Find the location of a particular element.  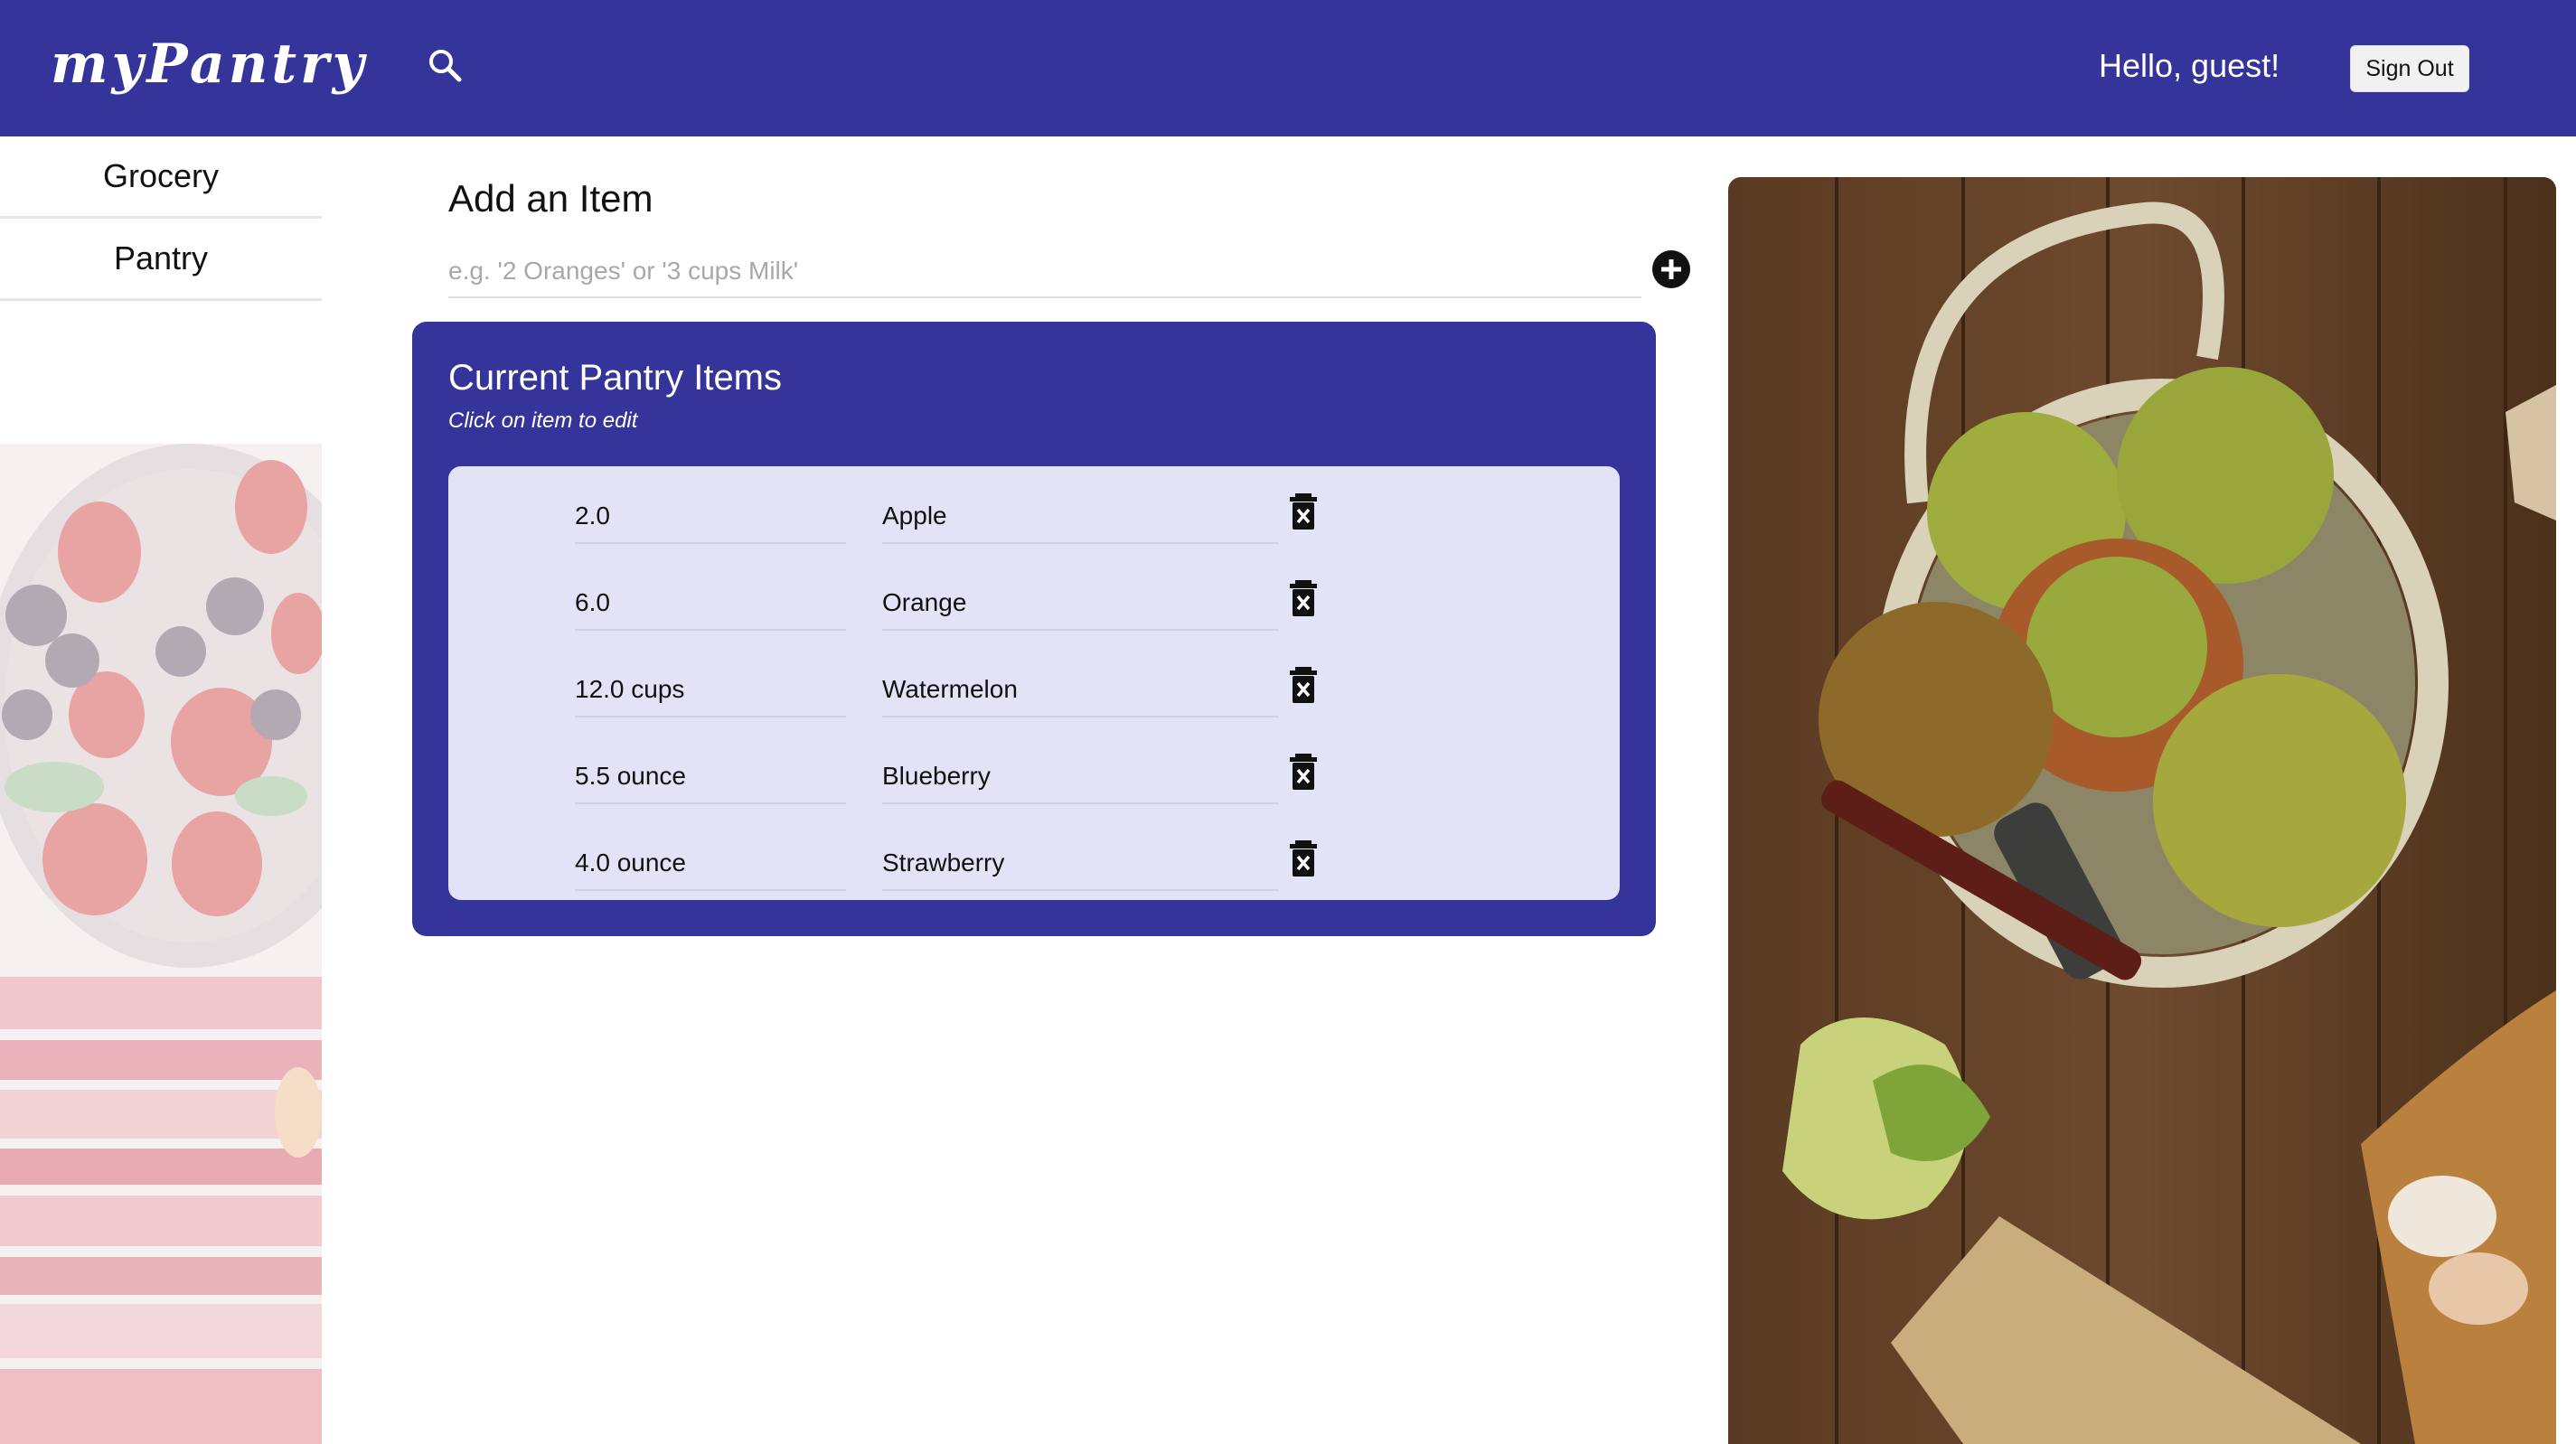

item-name-field: Orange is located at coordinates (1080, 604).